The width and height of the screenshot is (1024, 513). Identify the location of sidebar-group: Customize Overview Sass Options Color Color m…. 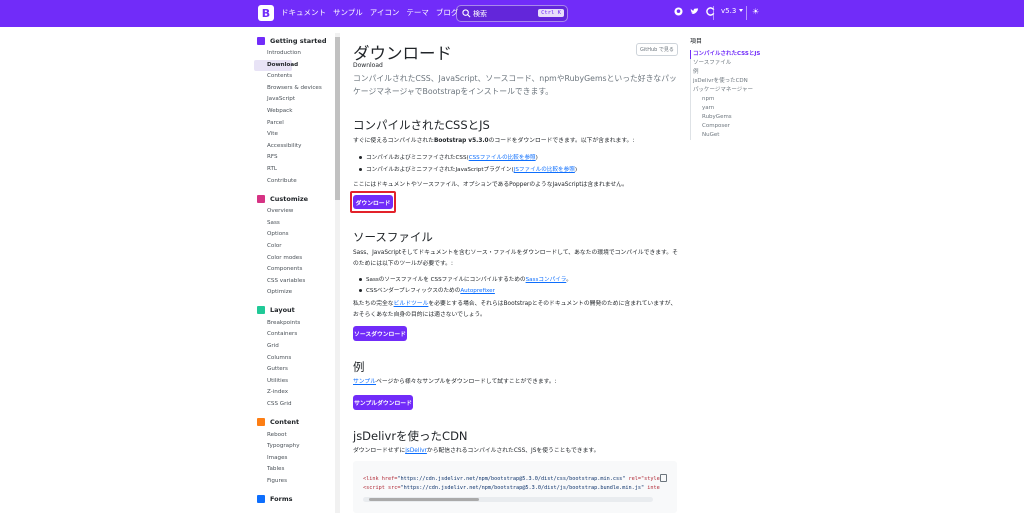
(297, 245).